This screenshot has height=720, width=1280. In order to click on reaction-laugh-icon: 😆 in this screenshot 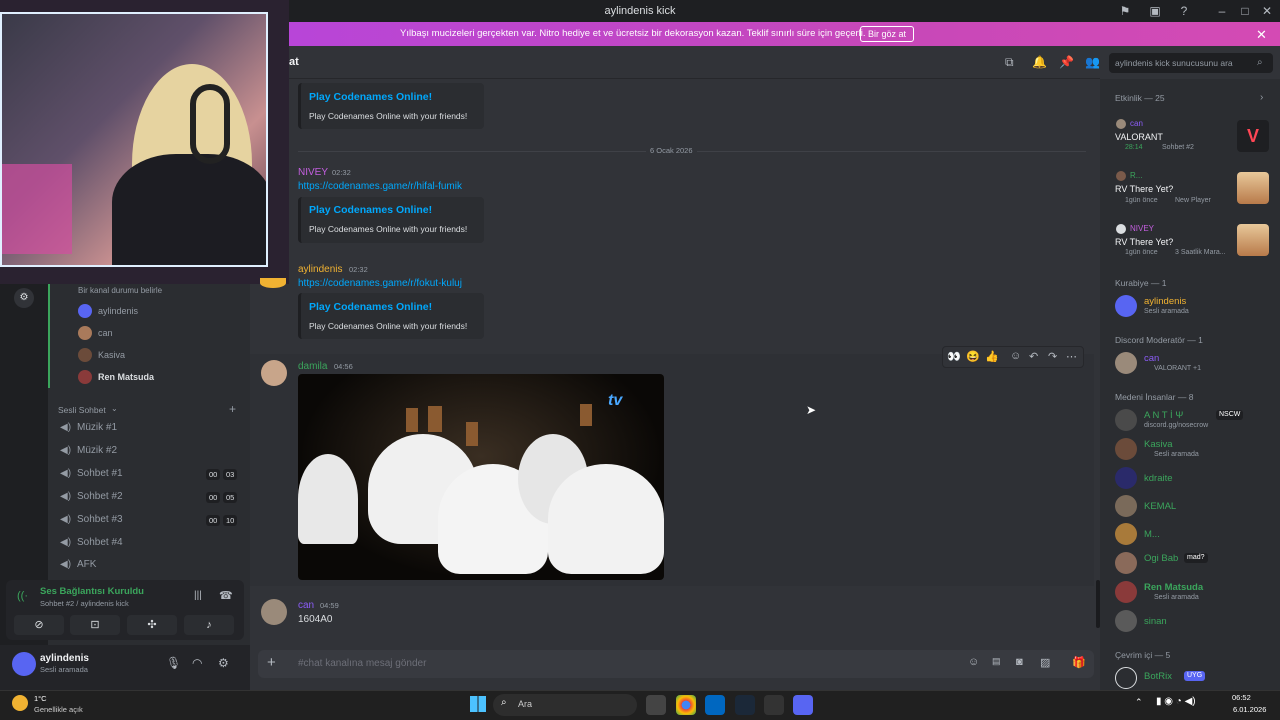, I will do `click(973, 356)`.